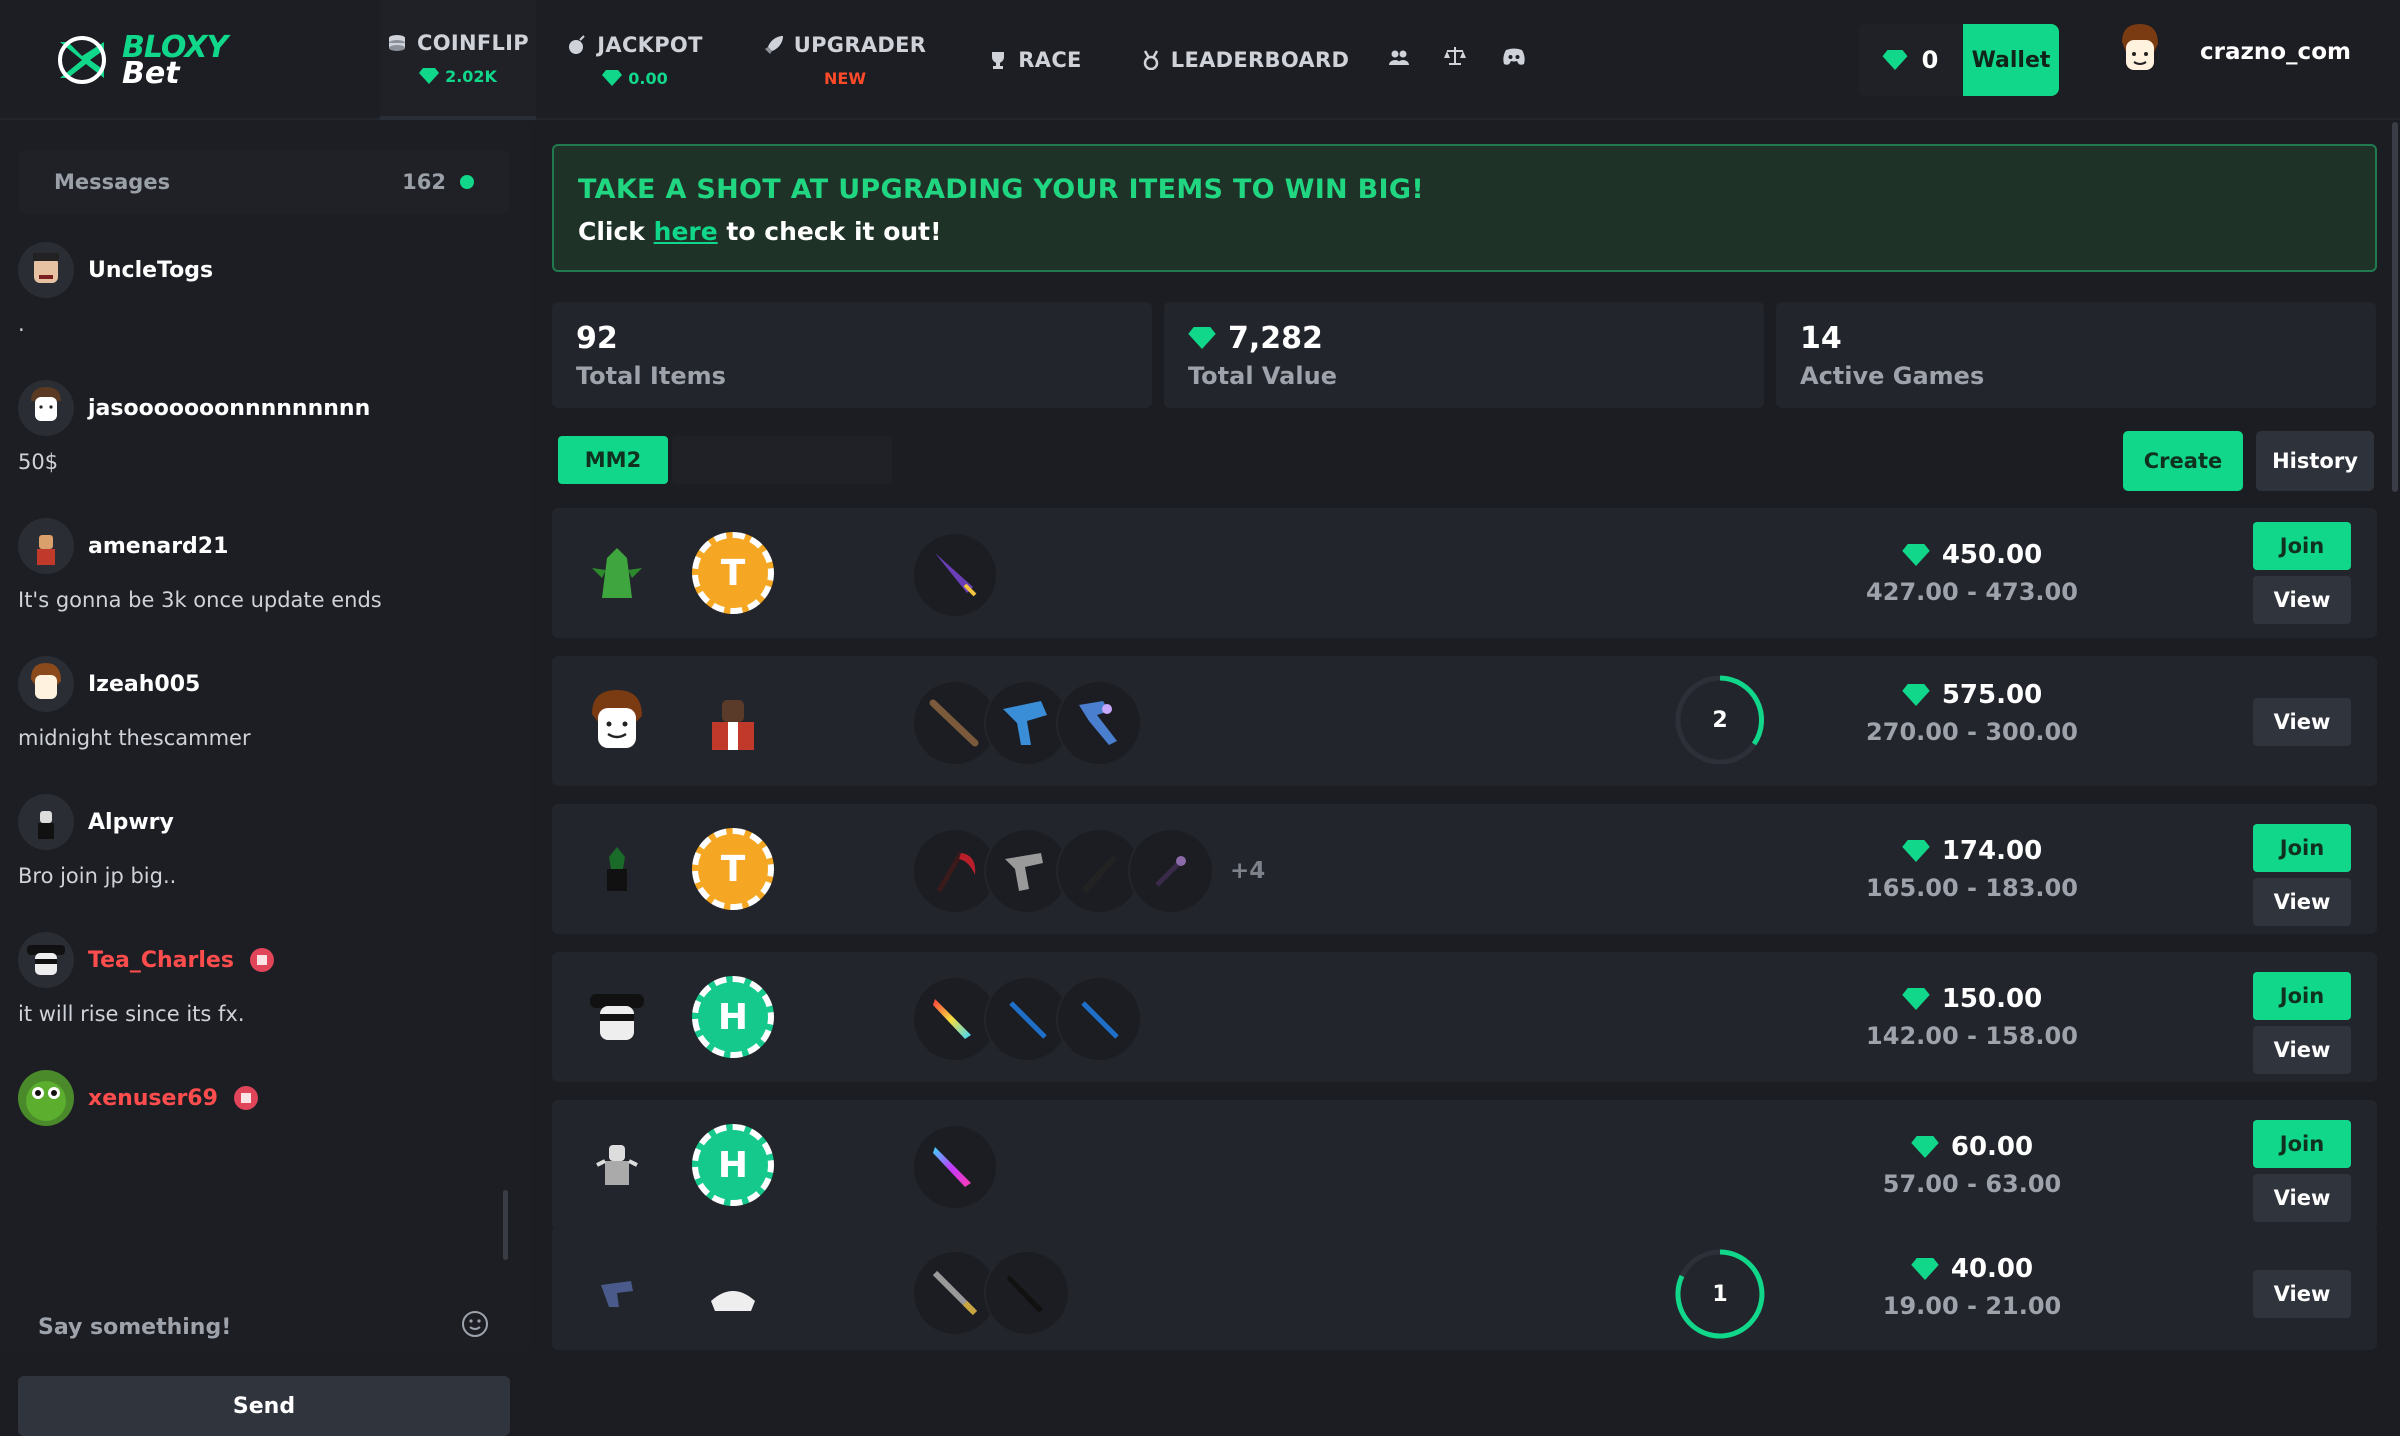  I want to click on game-range: 57.00 - 63.00, so click(1972, 1184).